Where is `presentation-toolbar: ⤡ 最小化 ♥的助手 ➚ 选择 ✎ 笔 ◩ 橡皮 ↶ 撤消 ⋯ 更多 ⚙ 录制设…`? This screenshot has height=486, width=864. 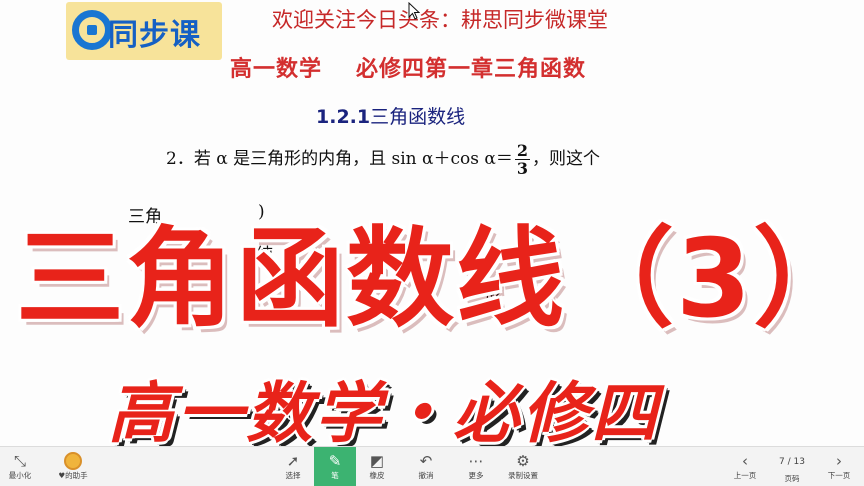
presentation-toolbar: ⤡ 最小化 ♥的助手 ➚ 选择 ✎ 笔 ◩ 橡皮 ↶ 撤消 ⋯ 更多 ⚙ 录制设… is located at coordinates (432, 466).